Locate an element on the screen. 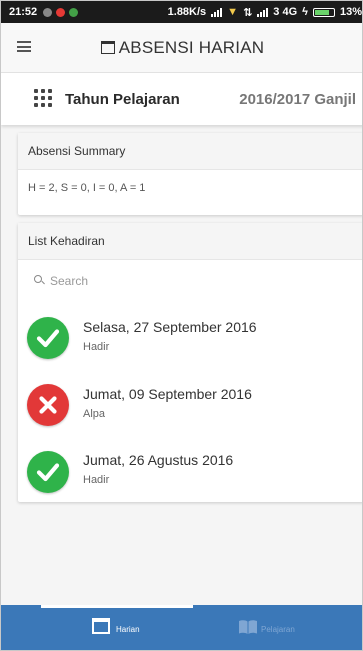  apps-grid-icon is located at coordinates (43, 98).